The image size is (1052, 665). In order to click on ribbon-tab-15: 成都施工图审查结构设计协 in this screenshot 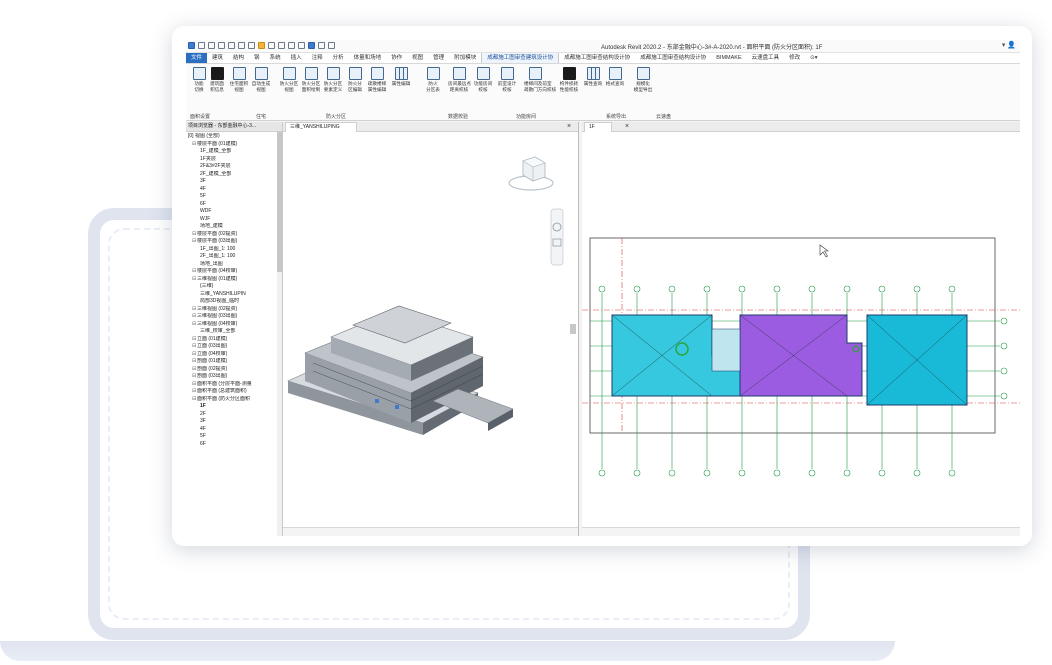, I will do `click(673, 58)`.